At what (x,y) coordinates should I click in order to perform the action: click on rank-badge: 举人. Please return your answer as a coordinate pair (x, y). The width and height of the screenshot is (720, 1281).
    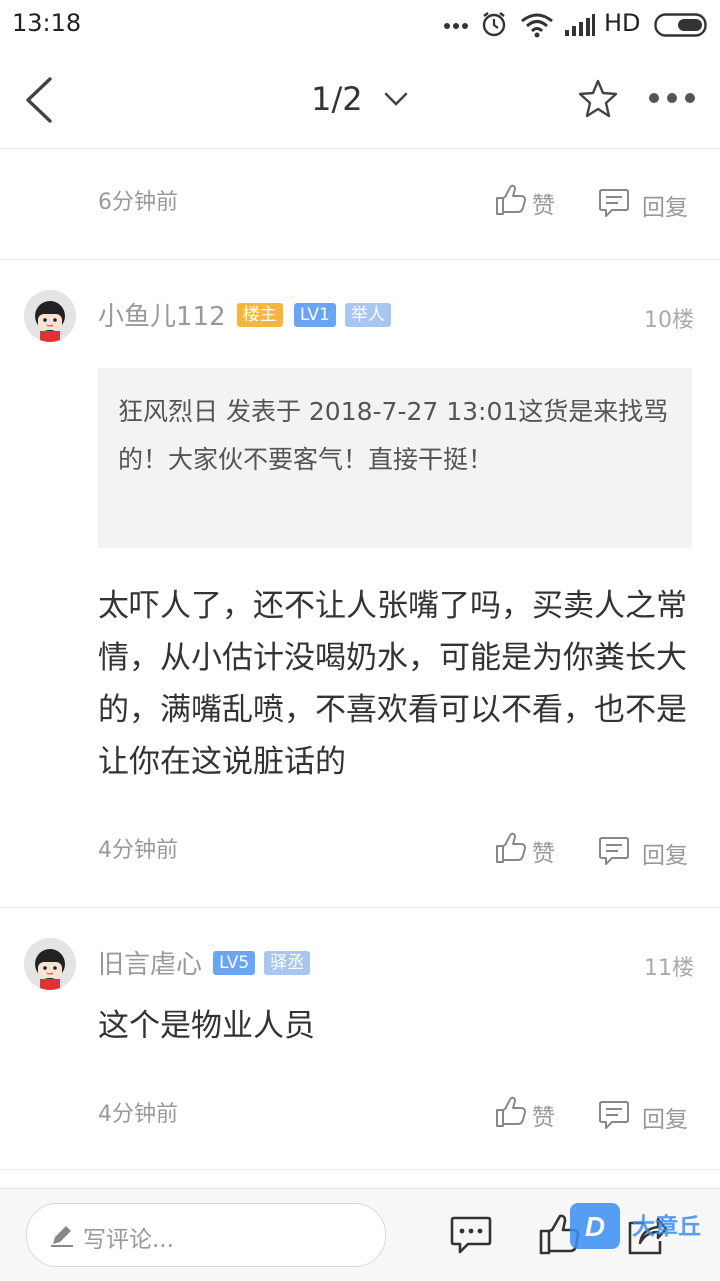
    Looking at the image, I should click on (367, 314).